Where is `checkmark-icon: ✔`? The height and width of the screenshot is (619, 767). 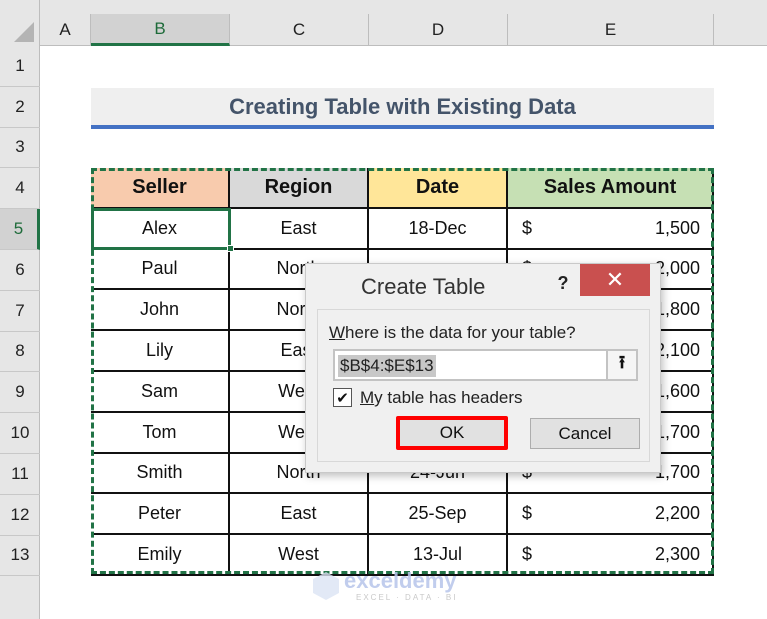
checkmark-icon: ✔ is located at coordinates (342, 398).